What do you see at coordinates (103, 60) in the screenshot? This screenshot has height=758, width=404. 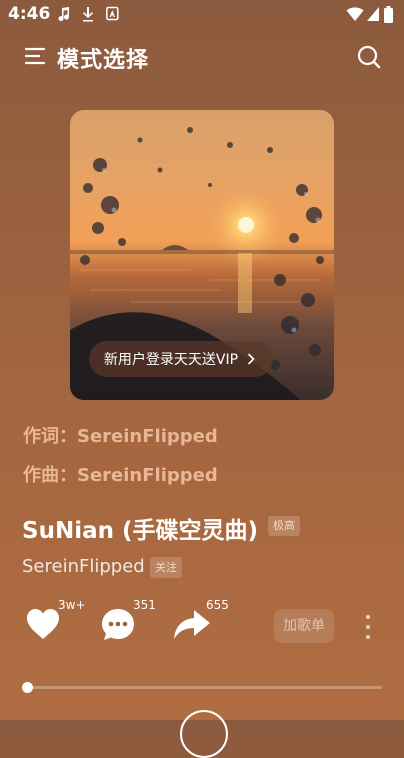 I see `page-title: 模式选择` at bounding box center [103, 60].